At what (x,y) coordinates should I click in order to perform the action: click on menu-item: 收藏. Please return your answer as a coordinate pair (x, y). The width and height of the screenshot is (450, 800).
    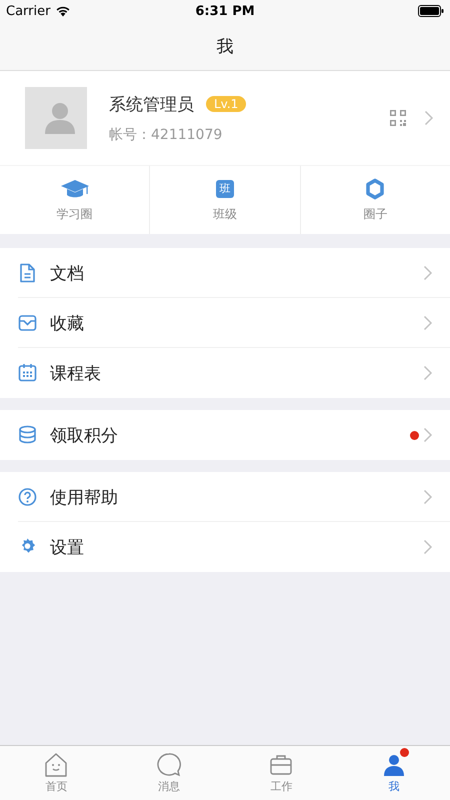
    Looking at the image, I should click on (225, 323).